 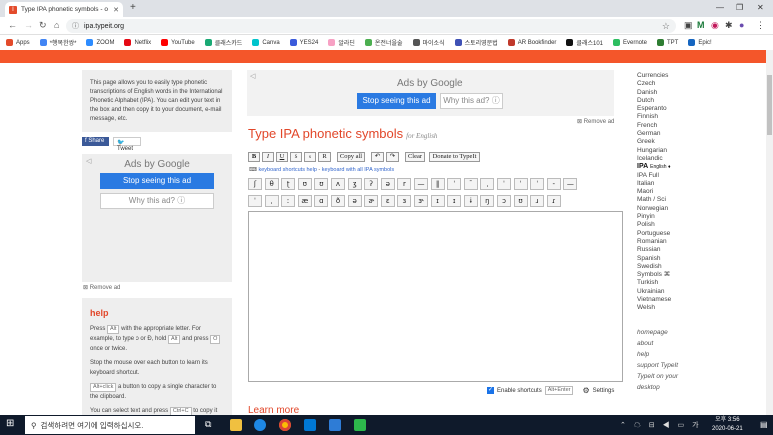 I want to click on shortcuts-help-link: keyboard shortcuts help, so click(x=287, y=170).